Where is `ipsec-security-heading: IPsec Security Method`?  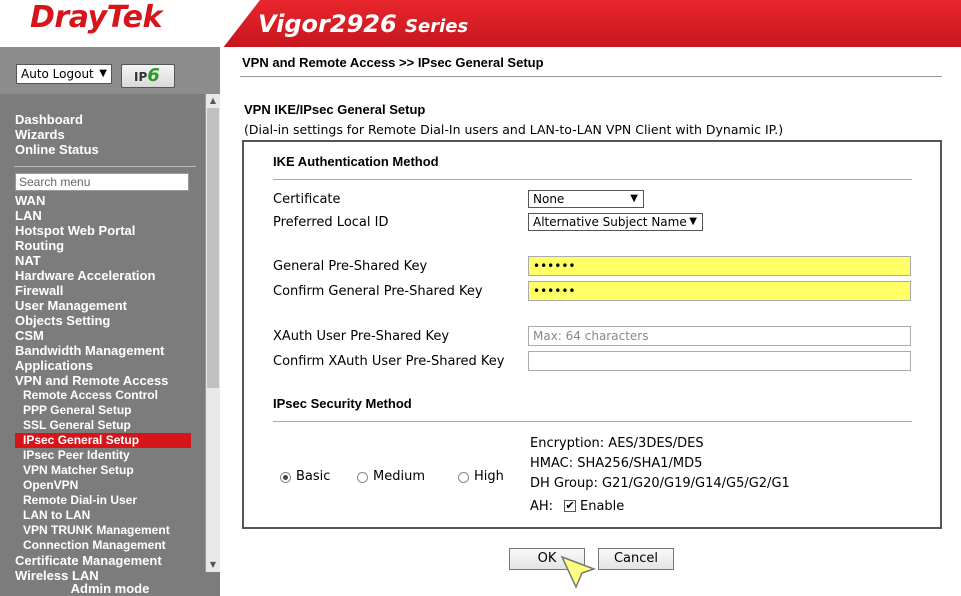
ipsec-security-heading: IPsec Security Method is located at coordinates (342, 403).